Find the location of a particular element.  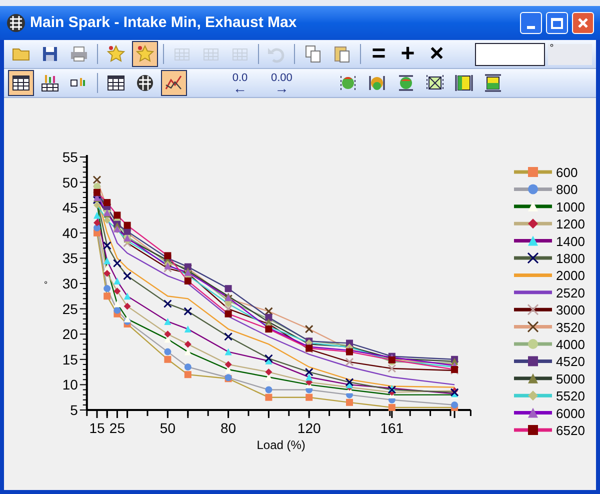

unit-field: ° is located at coordinates (570, 54).